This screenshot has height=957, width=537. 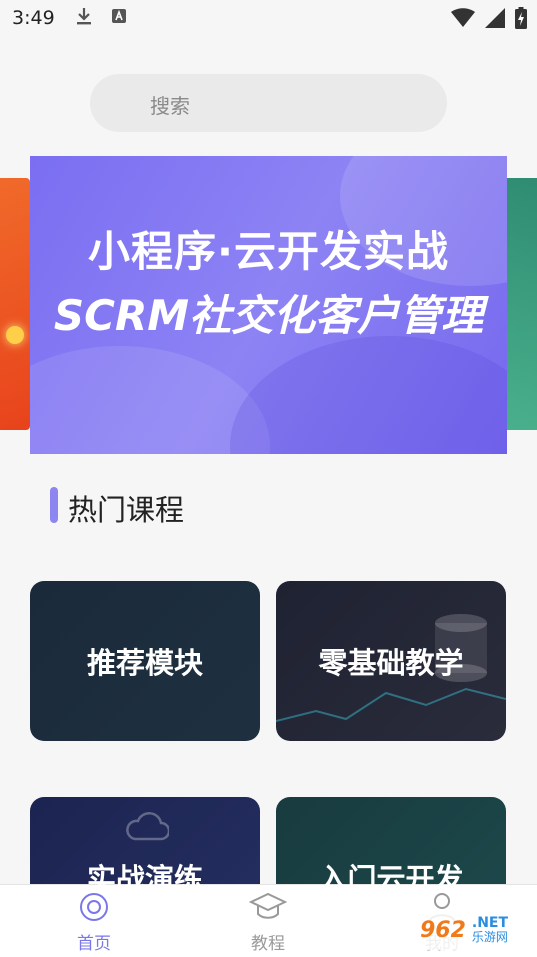 I want to click on course-card-label: 推荐模块, so click(x=144, y=663).